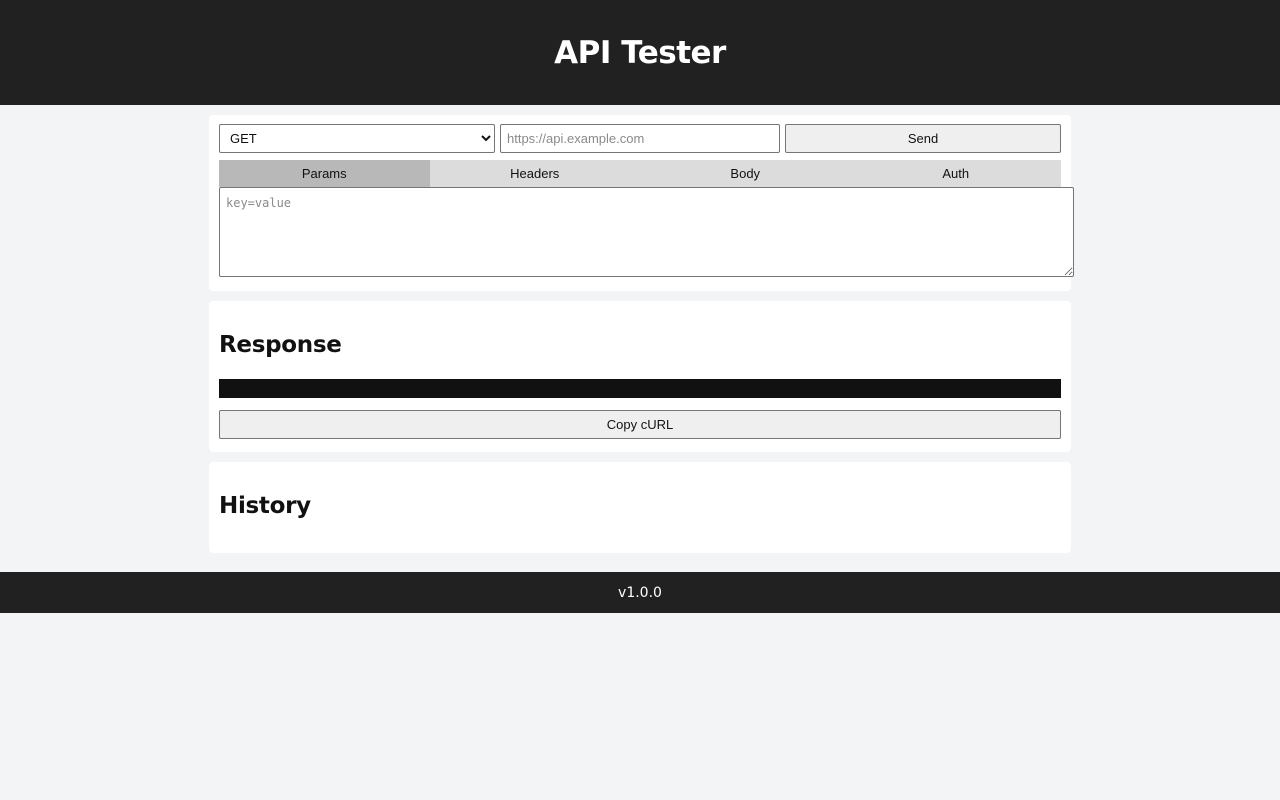 This screenshot has width=1280, height=800. What do you see at coordinates (640, 424) in the screenshot?
I see `copy-curl-button: Copy cURL` at bounding box center [640, 424].